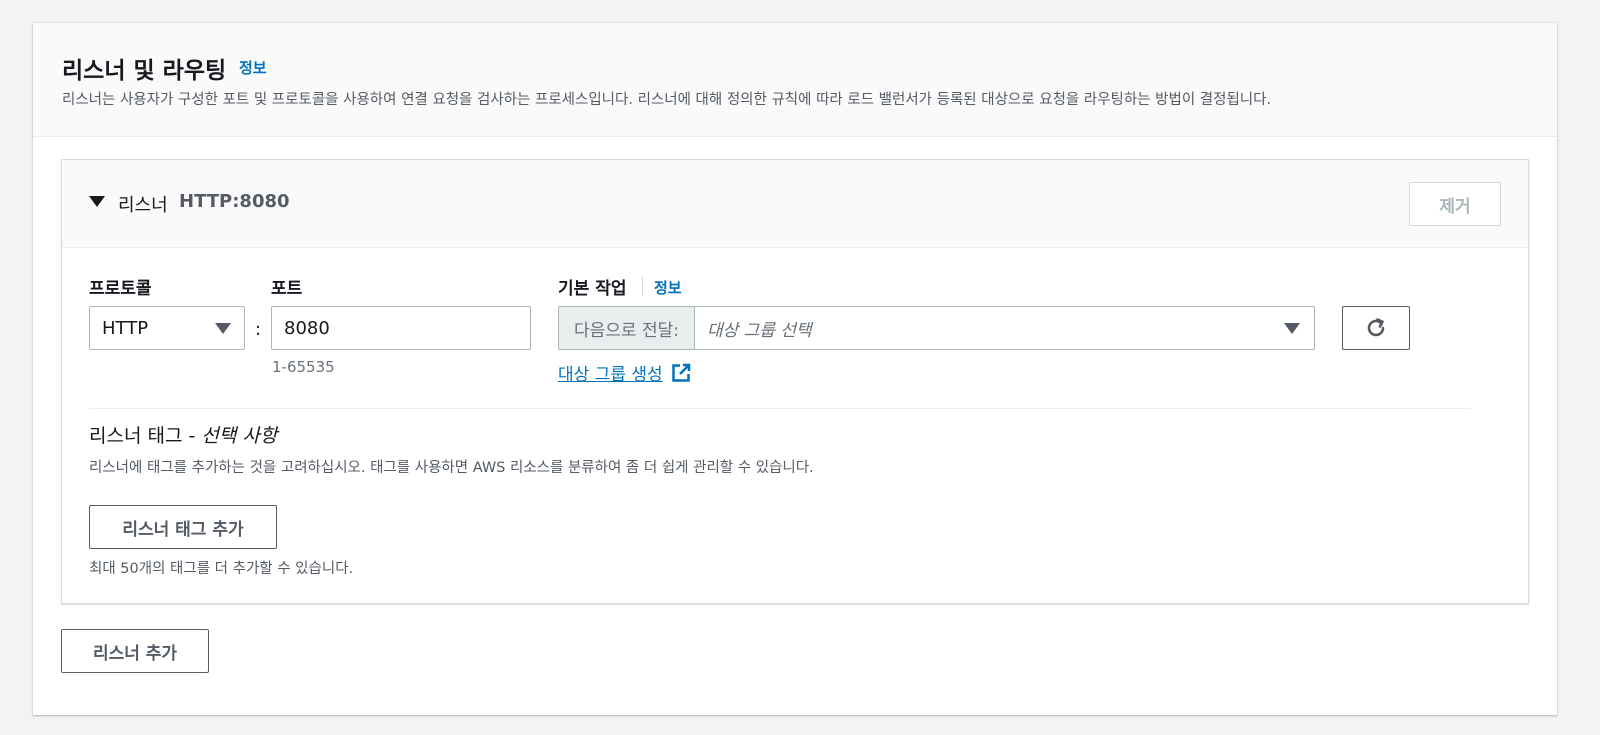 This screenshot has height=735, width=1600. What do you see at coordinates (135, 651) in the screenshot?
I see `add-listener-button: 리스너 추가` at bounding box center [135, 651].